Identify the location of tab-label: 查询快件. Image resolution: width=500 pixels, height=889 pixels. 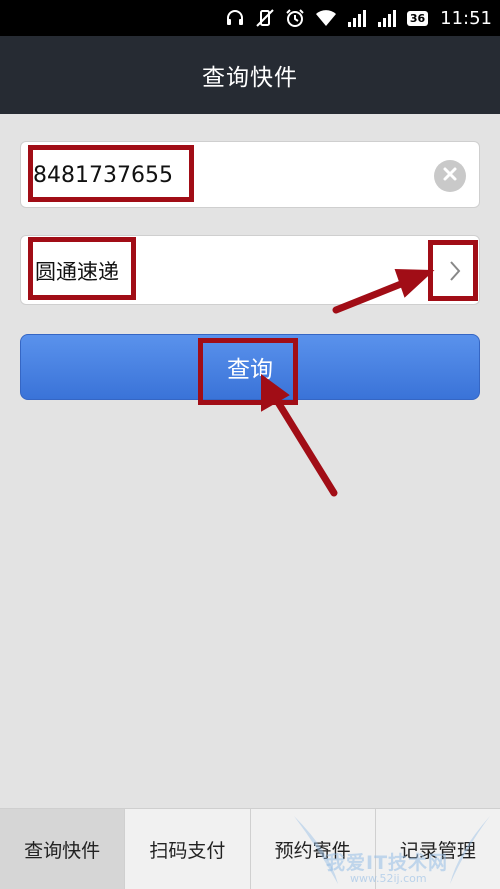
(62, 850).